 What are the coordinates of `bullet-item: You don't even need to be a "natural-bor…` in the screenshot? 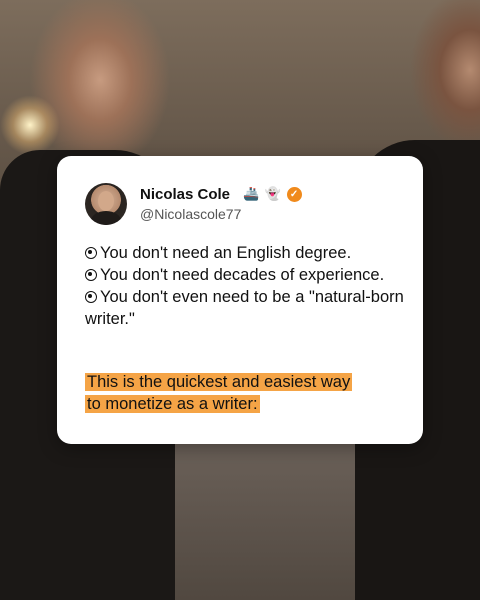 It's located at (244, 308).